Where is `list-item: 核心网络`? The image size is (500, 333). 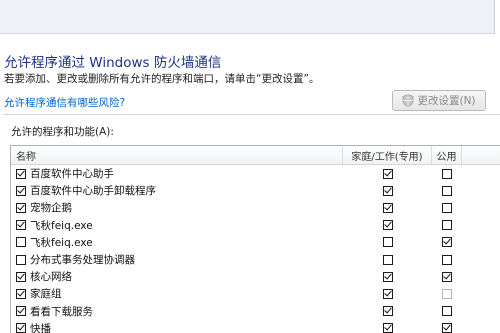
list-item: 核心网络 is located at coordinates (255, 276).